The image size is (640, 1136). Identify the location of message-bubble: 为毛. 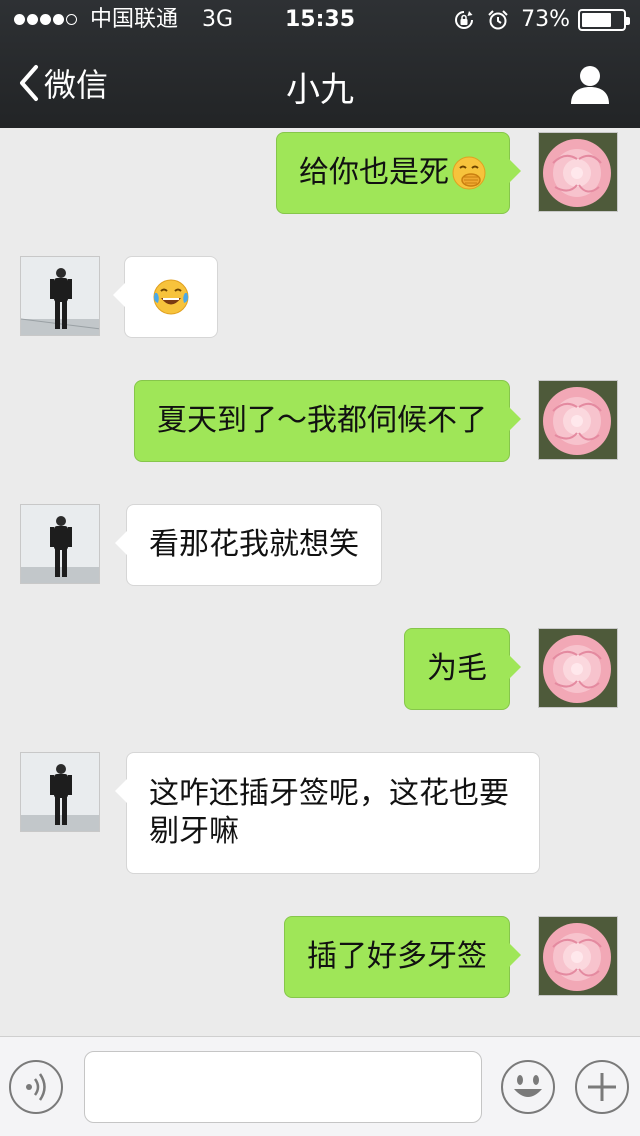
(462, 669).